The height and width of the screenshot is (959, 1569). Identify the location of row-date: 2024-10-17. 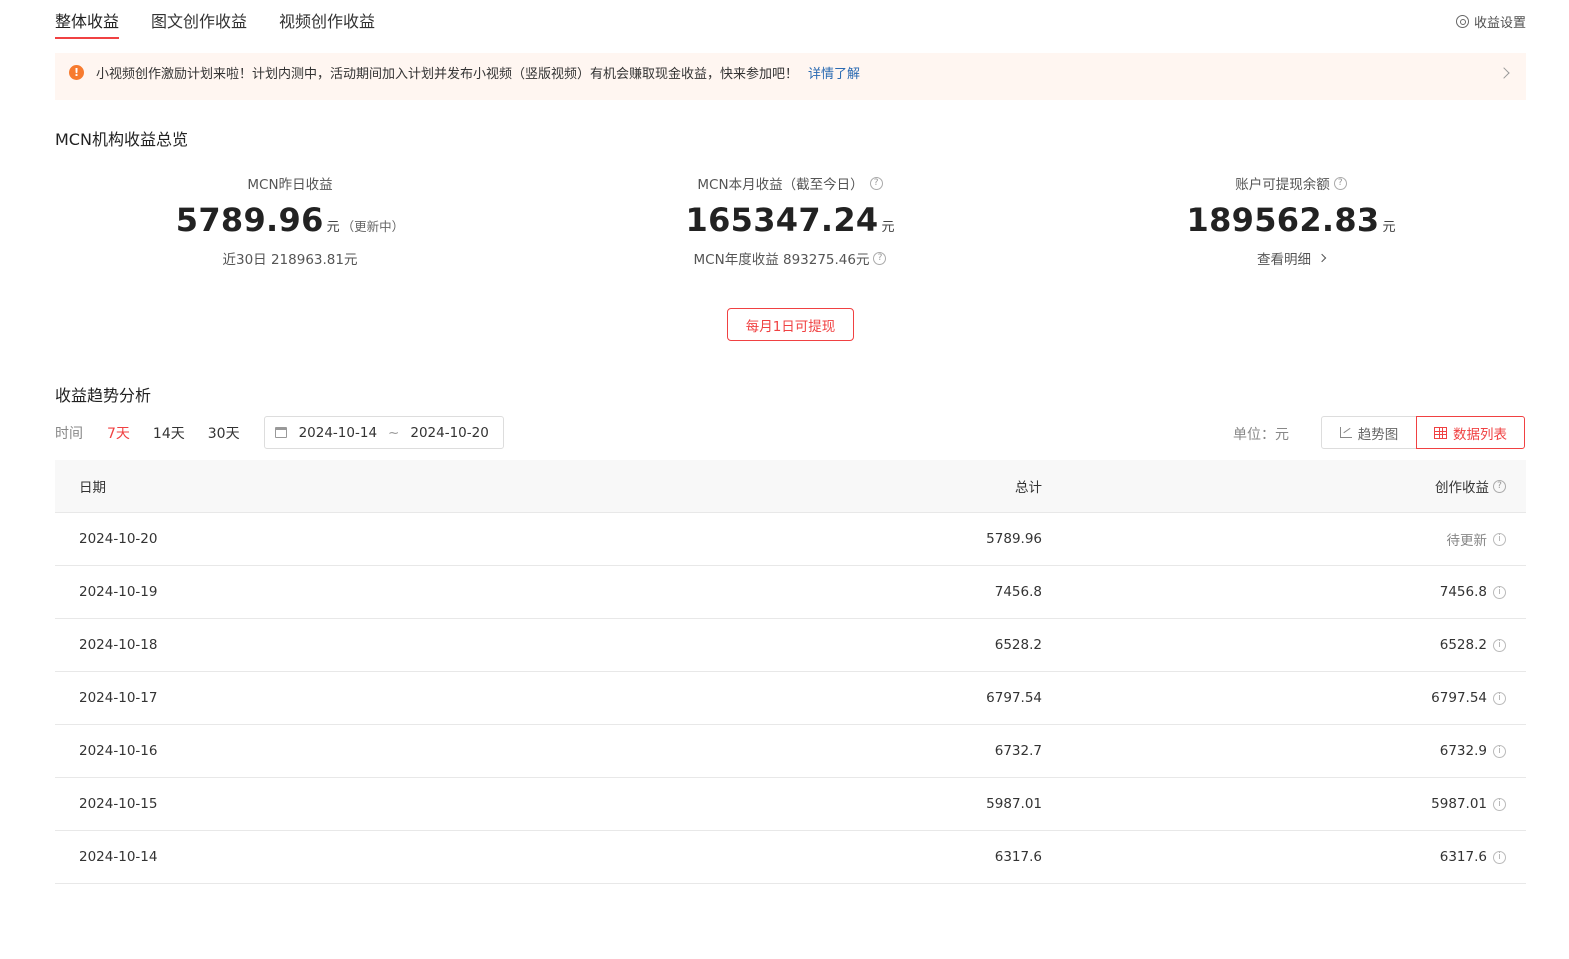
(118, 698).